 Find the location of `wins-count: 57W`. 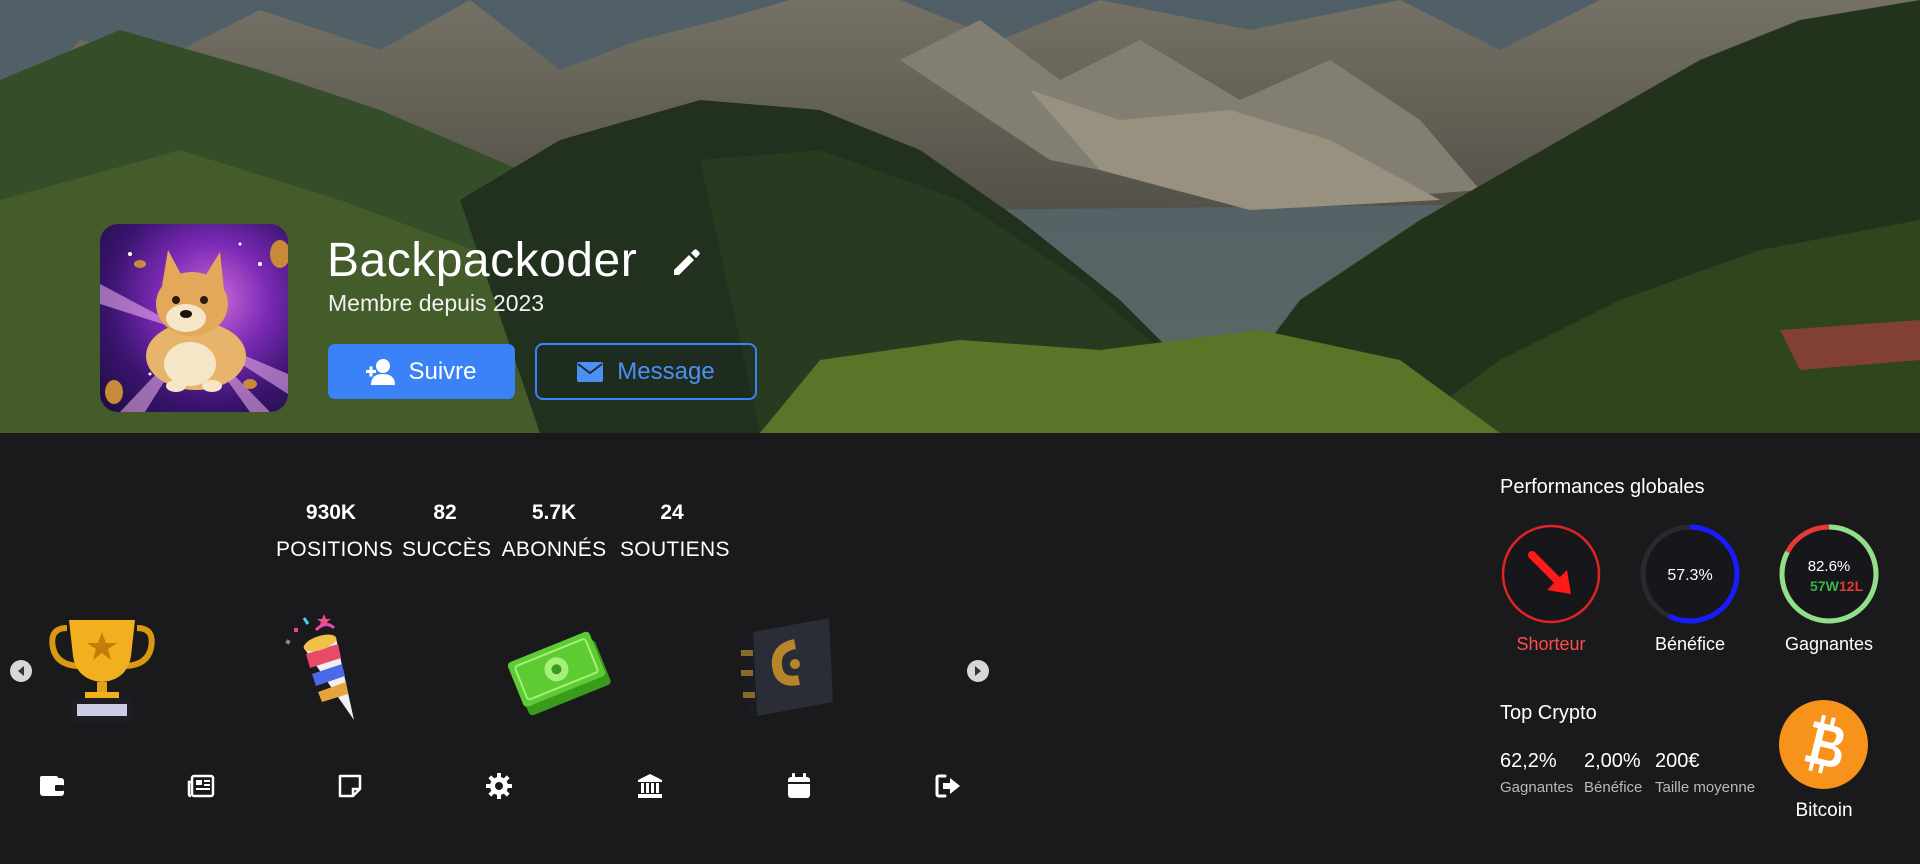

wins-count: 57W is located at coordinates (1825, 586).